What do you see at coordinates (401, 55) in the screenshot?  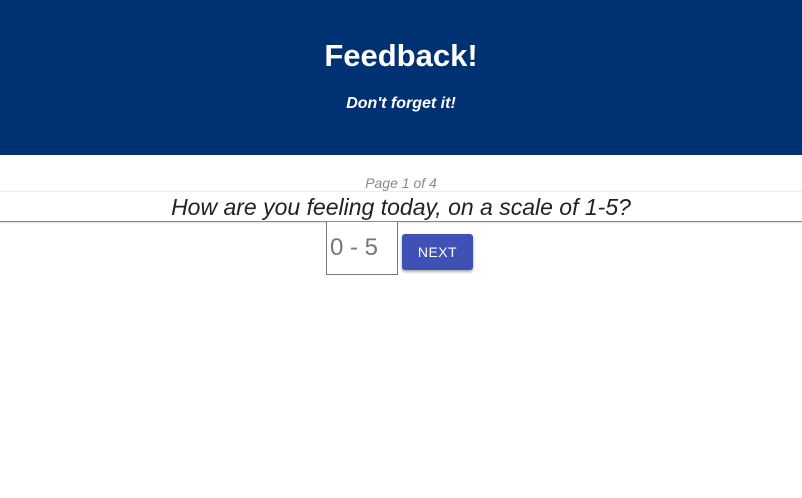 I see `page-title: Feedback!` at bounding box center [401, 55].